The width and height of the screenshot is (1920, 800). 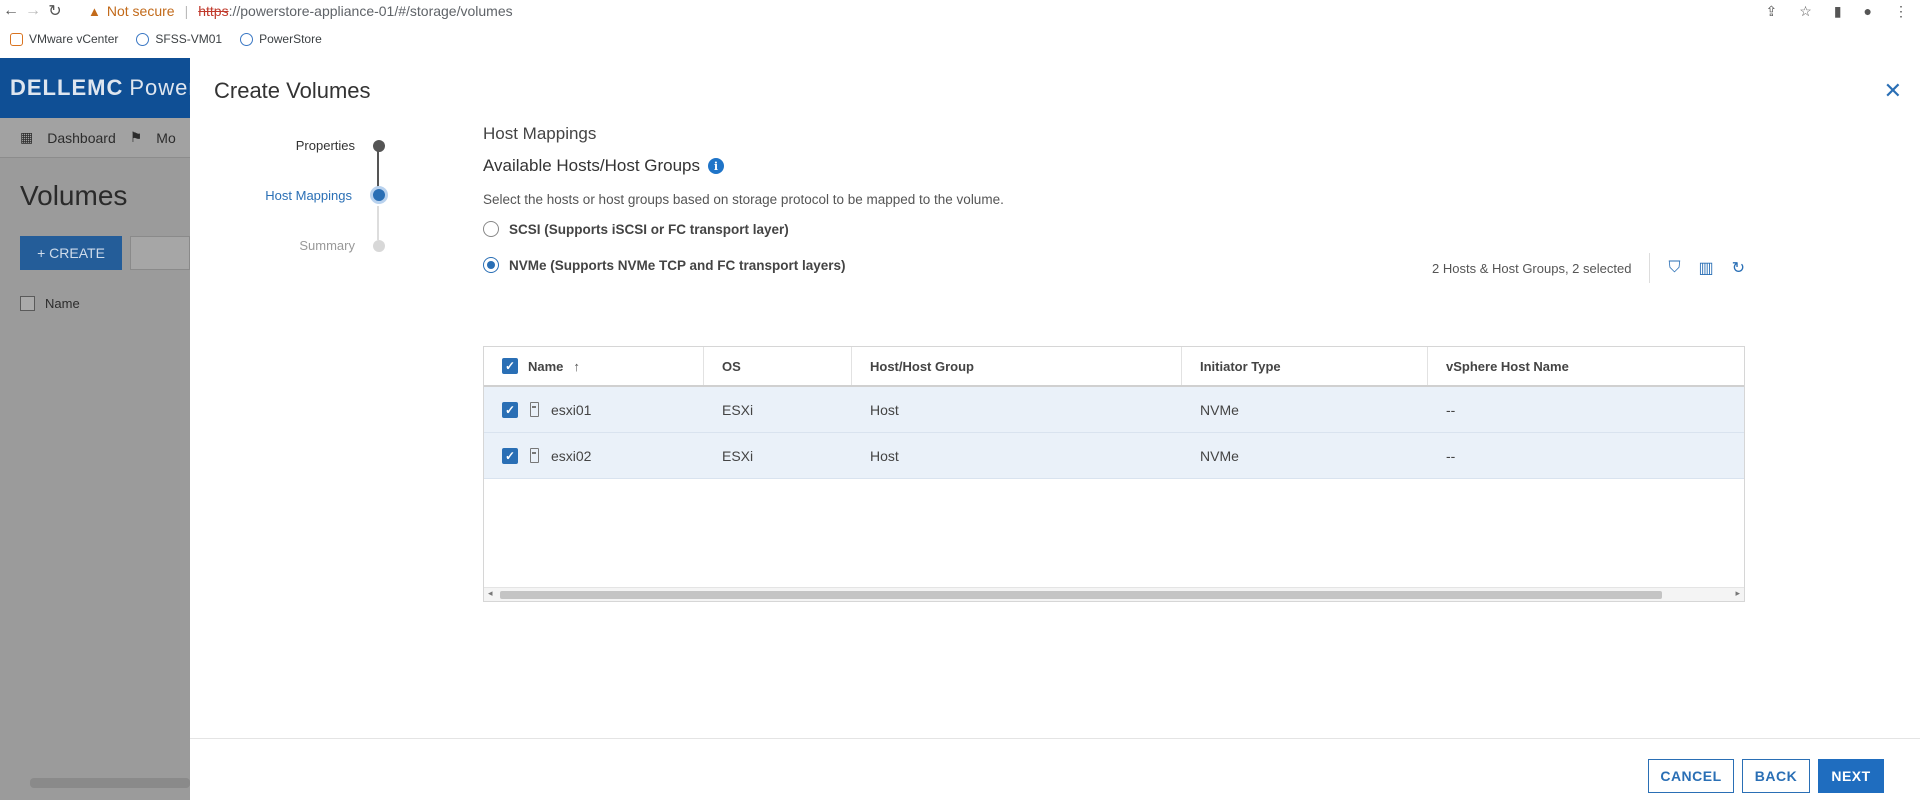 I want to click on step-properties: Properties, so click(x=340, y=145).